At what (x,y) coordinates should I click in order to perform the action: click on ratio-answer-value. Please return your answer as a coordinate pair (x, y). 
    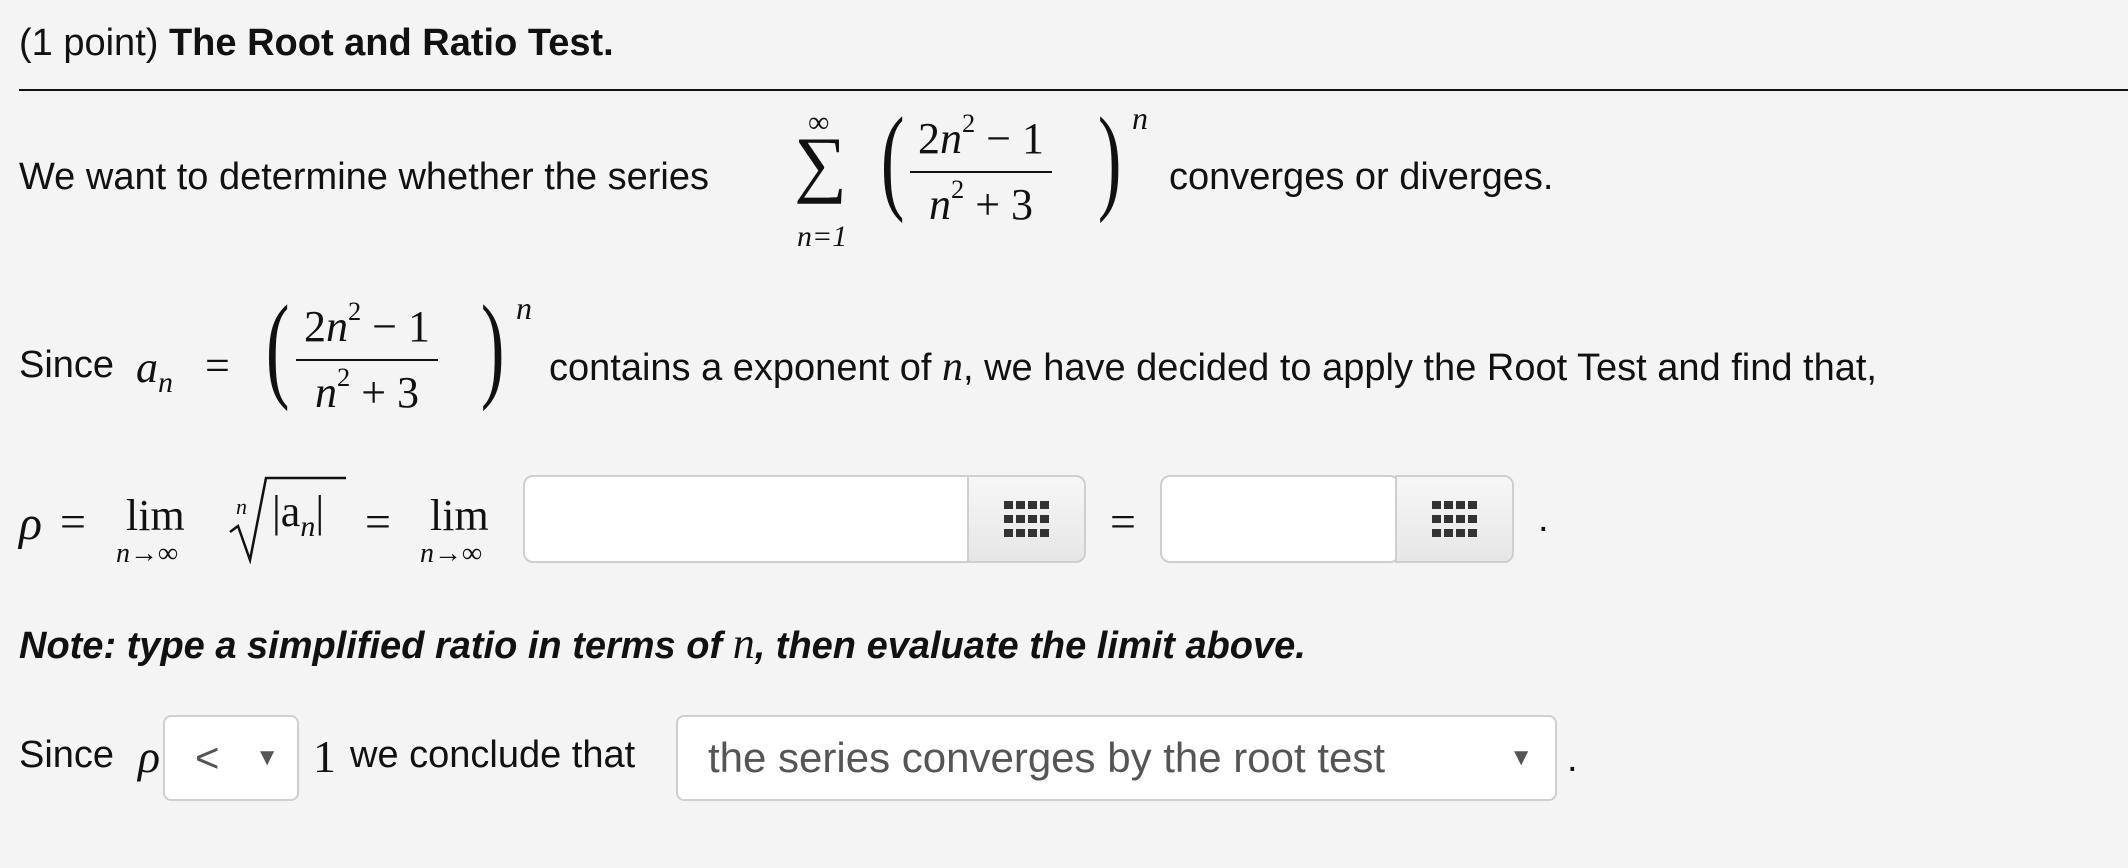
    Looking at the image, I should click on (754, 499).